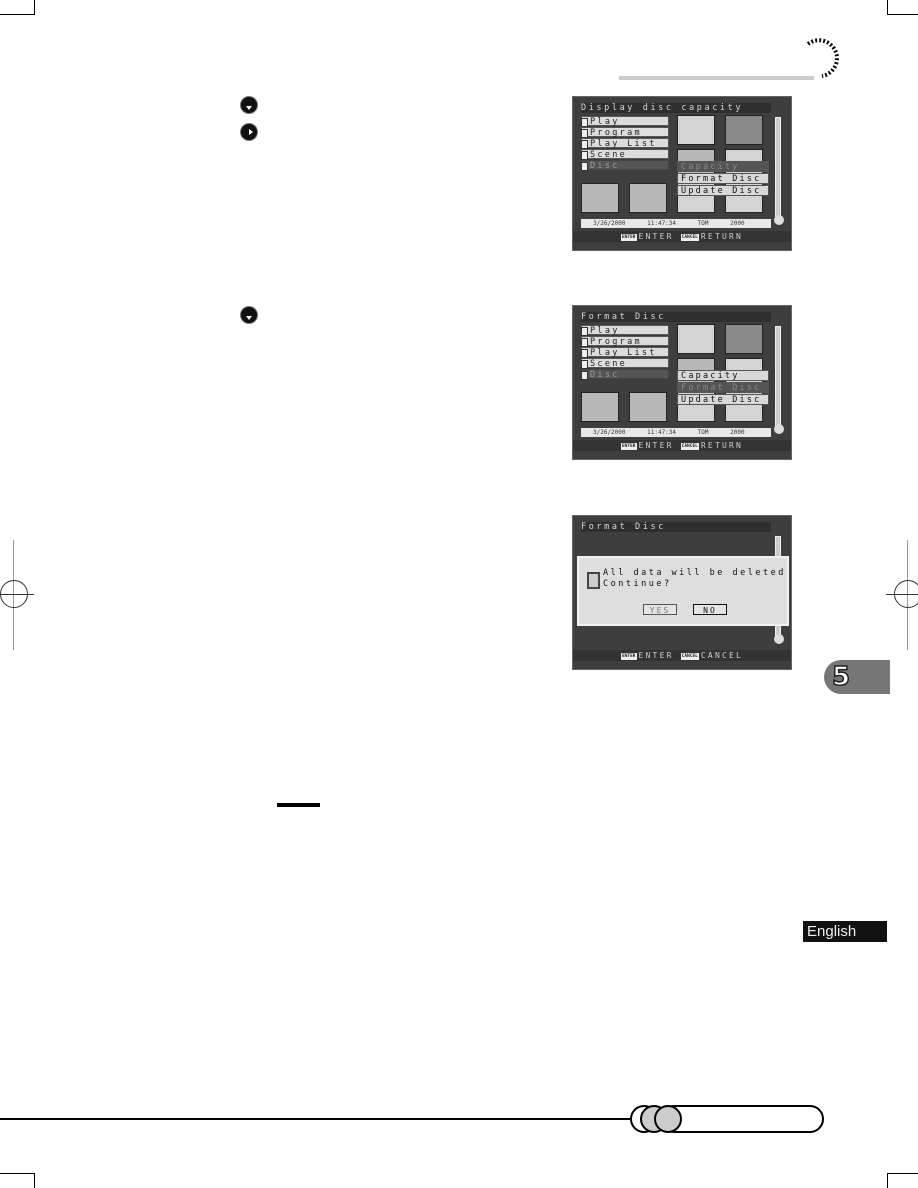  Describe the element at coordinates (845, 931) in the screenshot. I see `language-badge: English` at that location.